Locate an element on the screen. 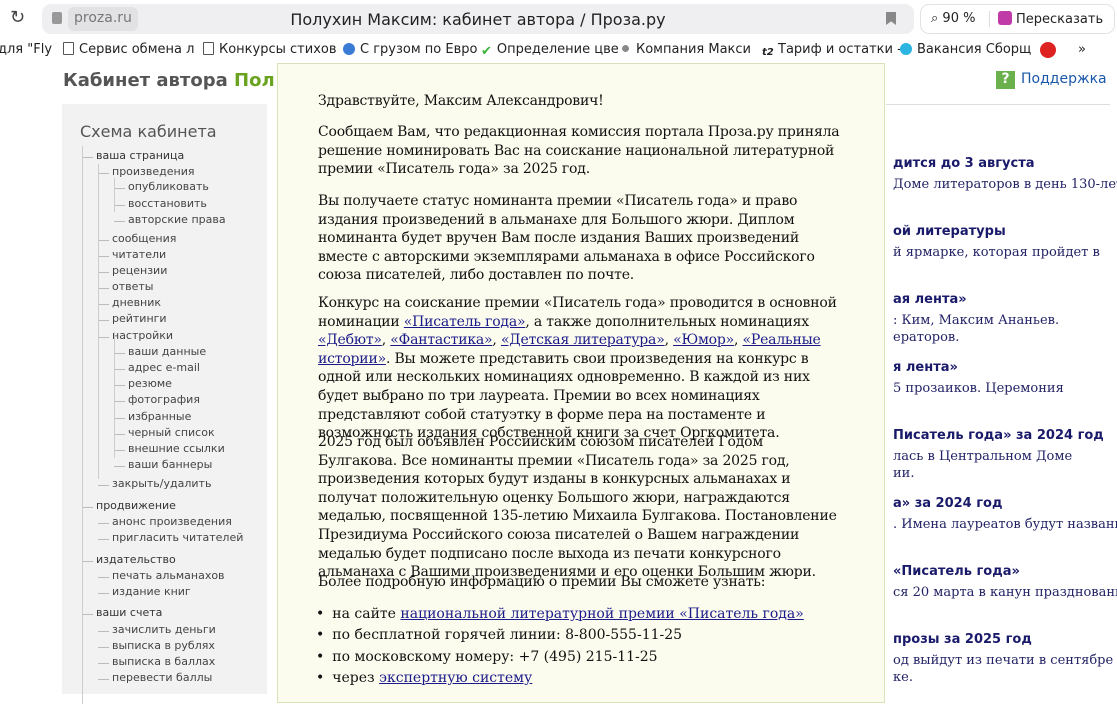  sidebar-item: рейтинги is located at coordinates (132, 318).